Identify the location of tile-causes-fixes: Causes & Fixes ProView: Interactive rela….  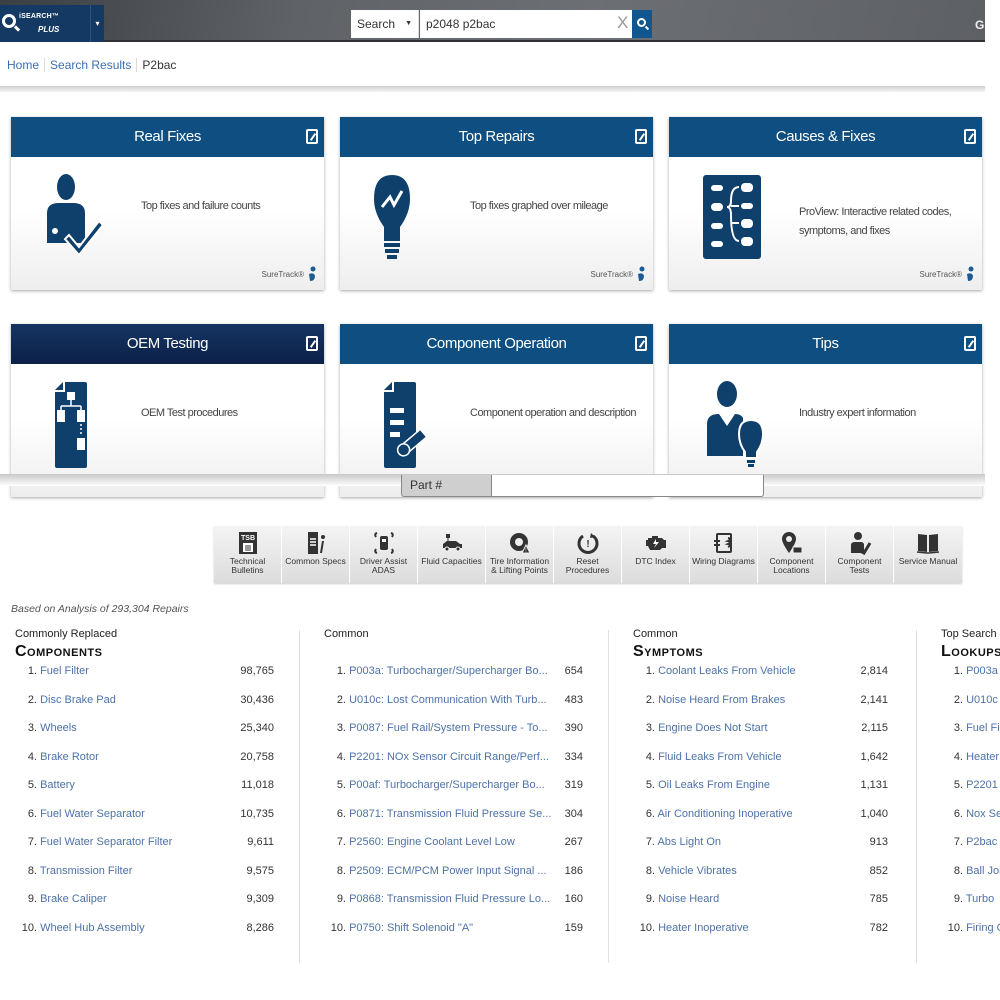
(825, 203).